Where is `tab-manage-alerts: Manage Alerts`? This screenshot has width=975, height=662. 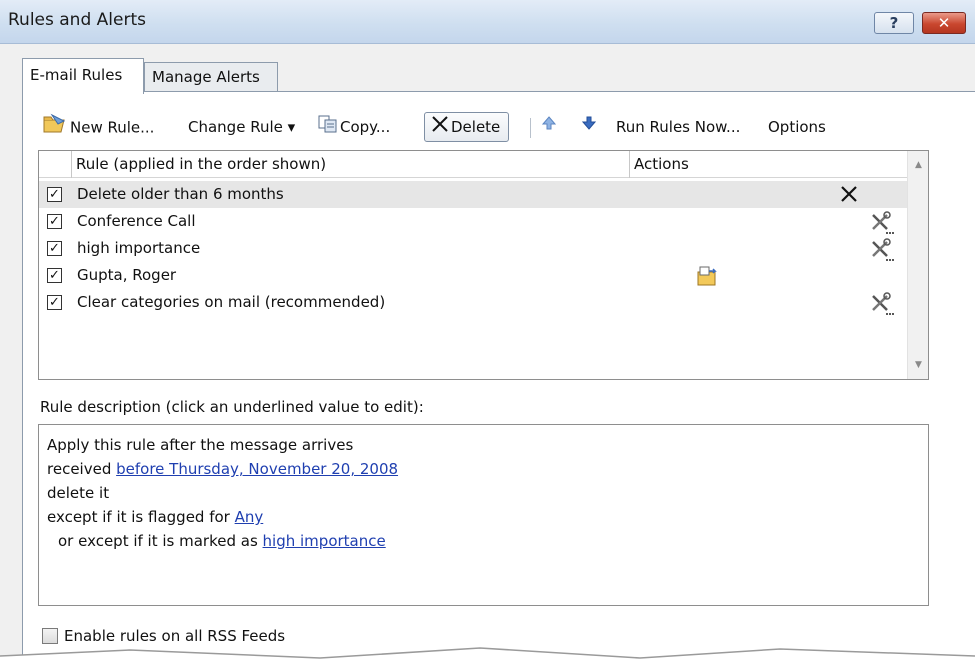
tab-manage-alerts: Manage Alerts is located at coordinates (211, 77).